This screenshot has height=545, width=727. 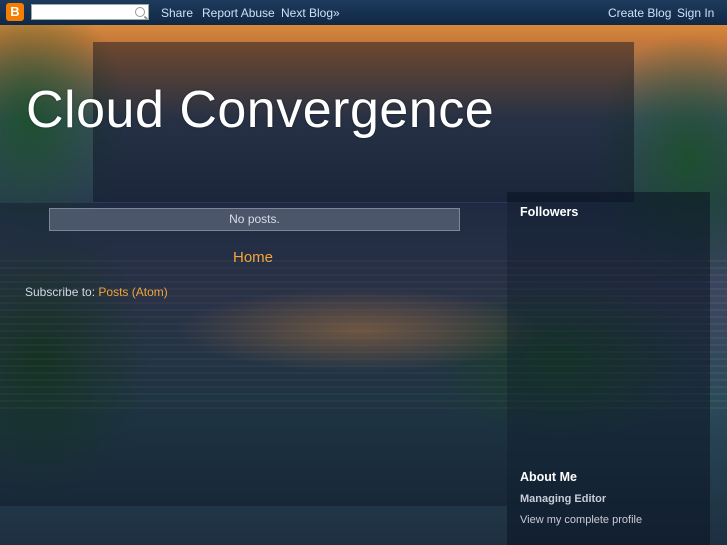 I want to click on about-me-heading: About Me, so click(x=548, y=477).